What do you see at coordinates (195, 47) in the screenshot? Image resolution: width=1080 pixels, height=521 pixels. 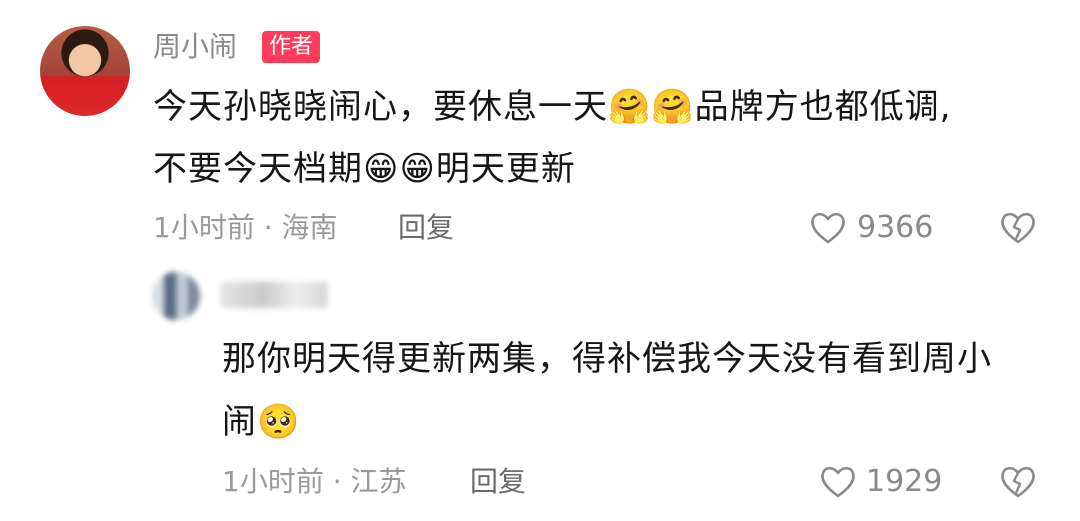 I see `author-name: 周小闹` at bounding box center [195, 47].